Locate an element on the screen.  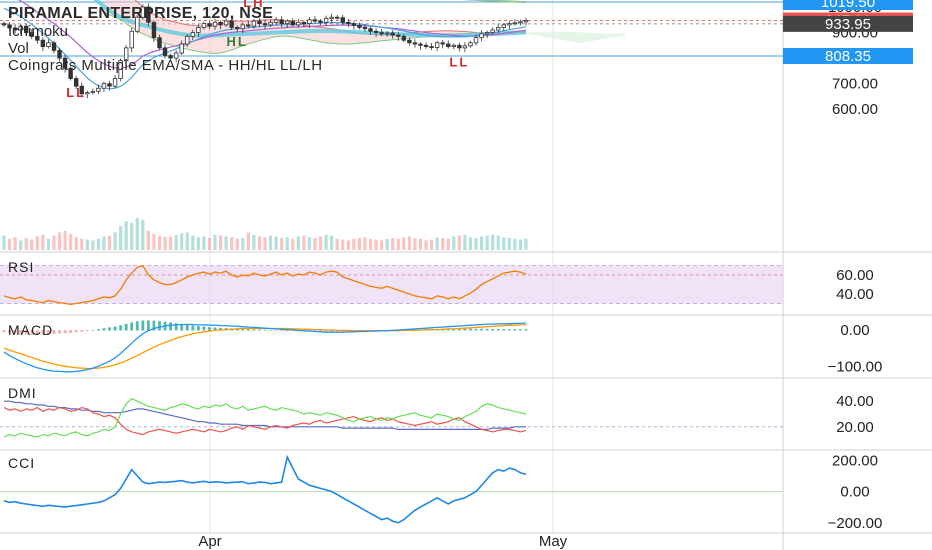
indicator-vol: Vol is located at coordinates (18, 48).